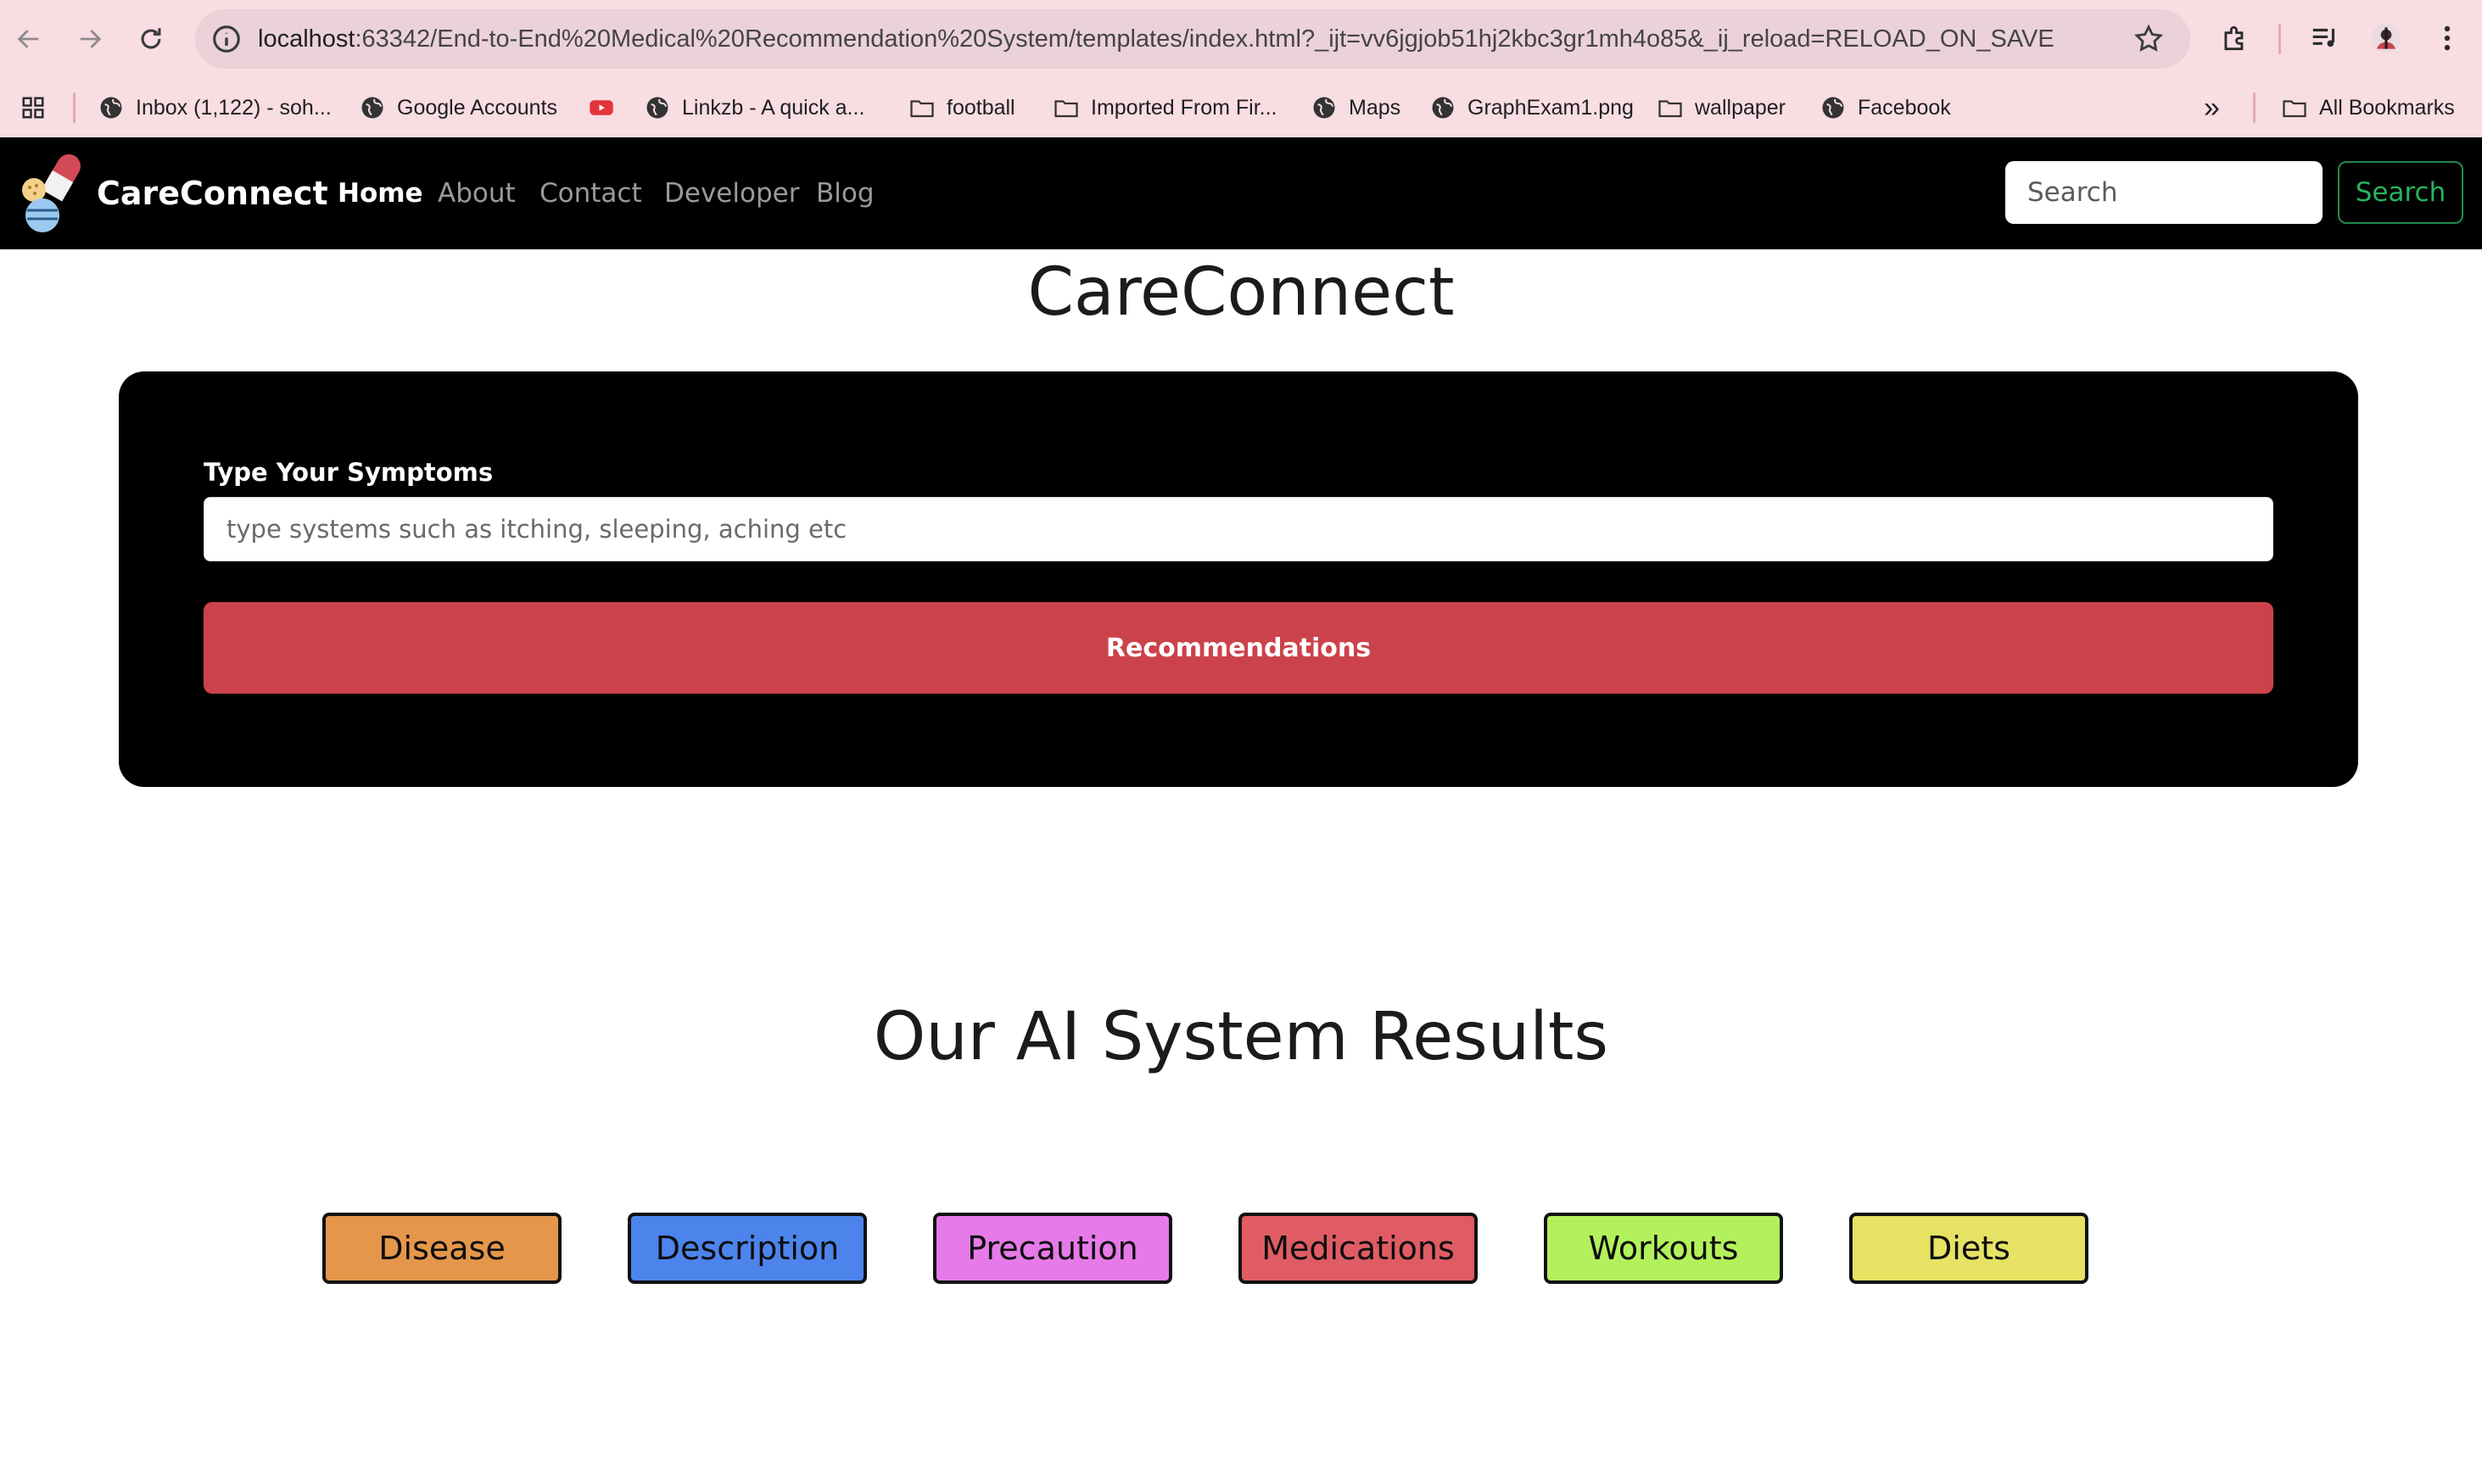 Image resolution: width=2482 pixels, height=1484 pixels. I want to click on back-arrow-icon, so click(28, 39).